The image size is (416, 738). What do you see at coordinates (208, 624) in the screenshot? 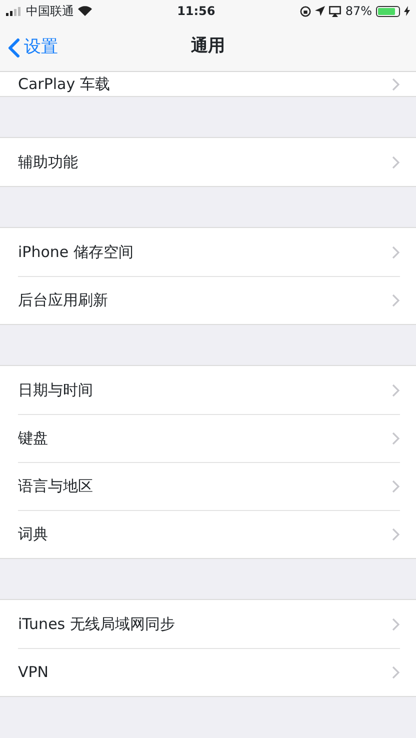
I see `list-row: iTunes 无线局域网同步` at bounding box center [208, 624].